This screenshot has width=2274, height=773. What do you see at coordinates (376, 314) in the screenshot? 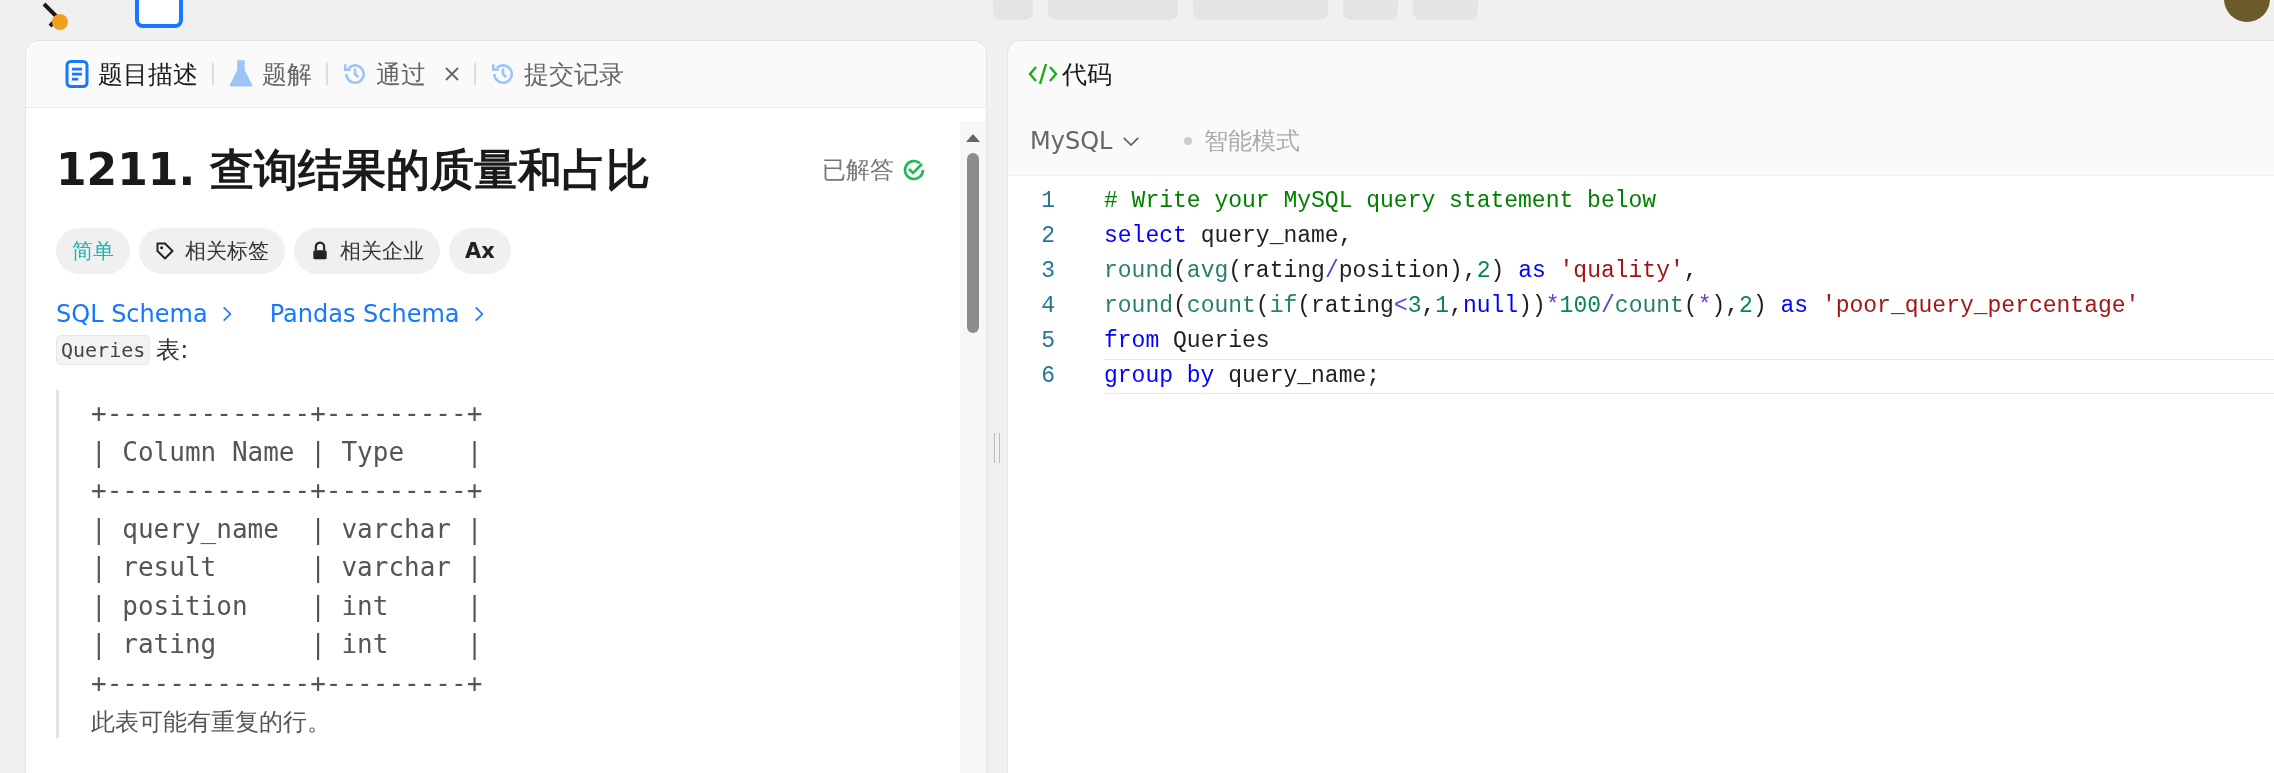
I see `schema-link: Pandas Schema` at bounding box center [376, 314].